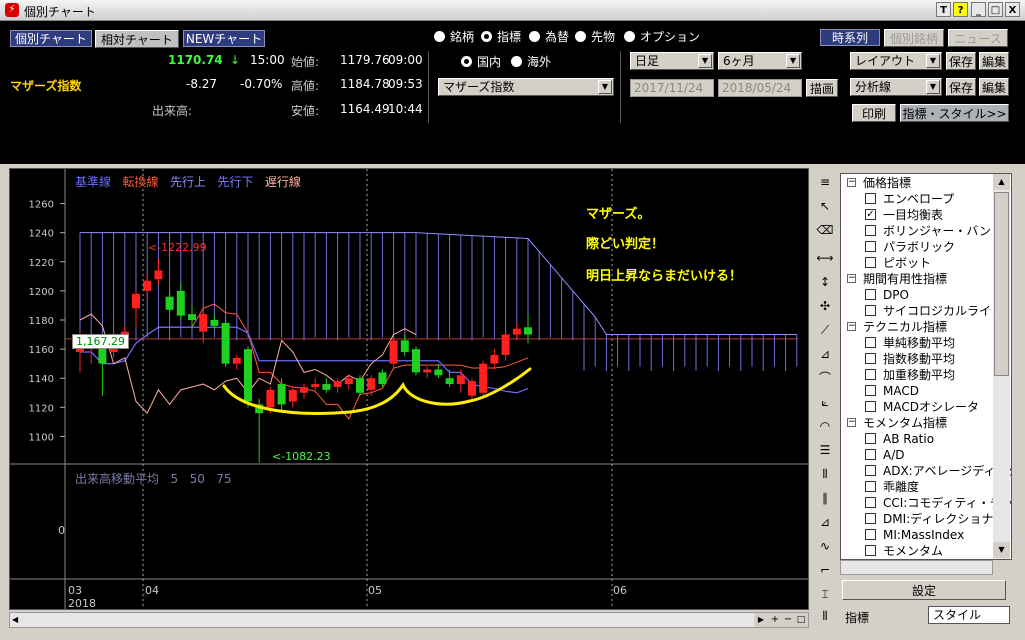 The image size is (1025, 640). I want to click on chart-scrollbar: ◀ ▶ + − □, so click(409, 620).